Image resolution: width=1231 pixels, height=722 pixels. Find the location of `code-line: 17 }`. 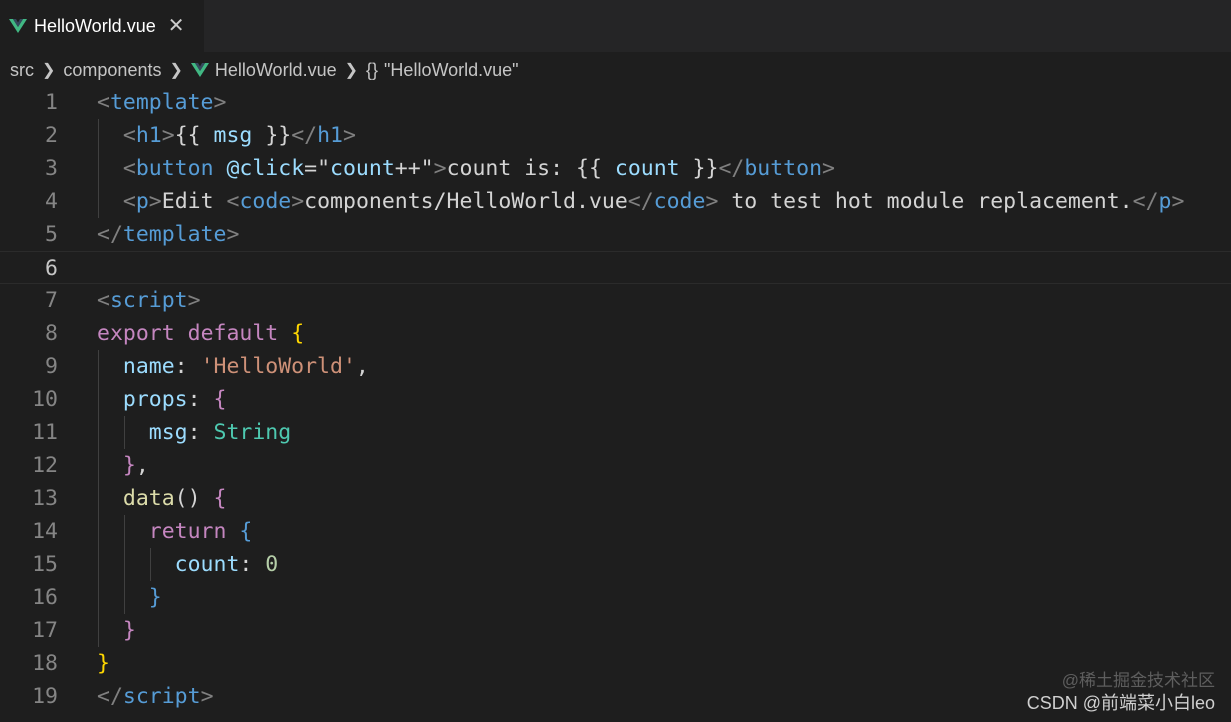

code-line: 17 } is located at coordinates (615, 630).